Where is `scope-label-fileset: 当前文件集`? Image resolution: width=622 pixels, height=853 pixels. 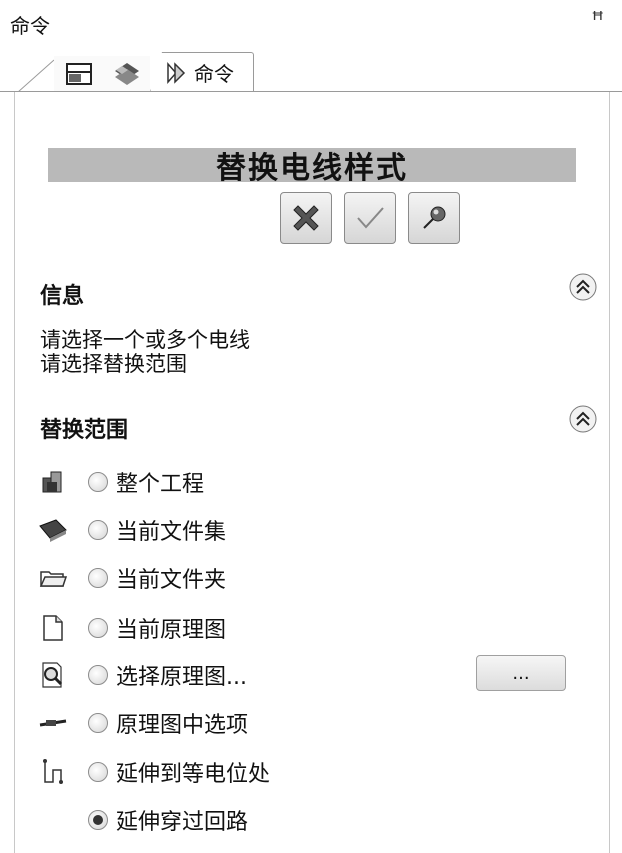
scope-label-fileset: 当前文件集 is located at coordinates (171, 532).